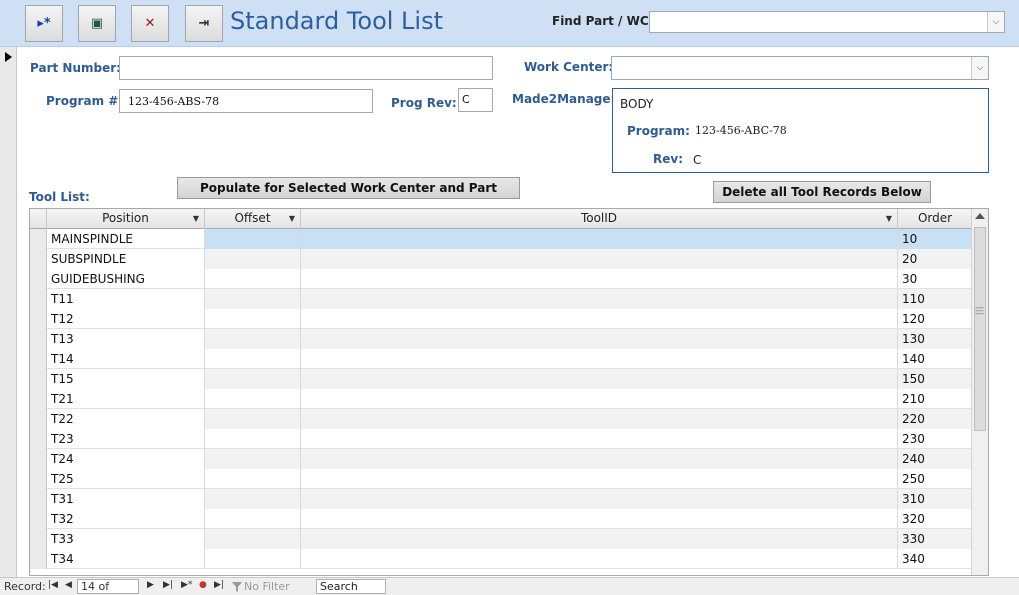  I want to click on table-row: GUIDEBUSHING 30, so click(501, 279).